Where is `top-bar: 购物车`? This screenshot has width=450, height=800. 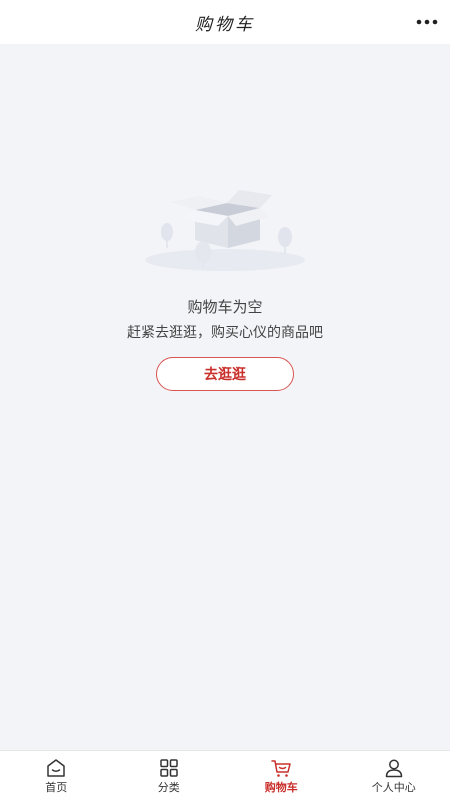
top-bar: 购物车 is located at coordinates (225, 22).